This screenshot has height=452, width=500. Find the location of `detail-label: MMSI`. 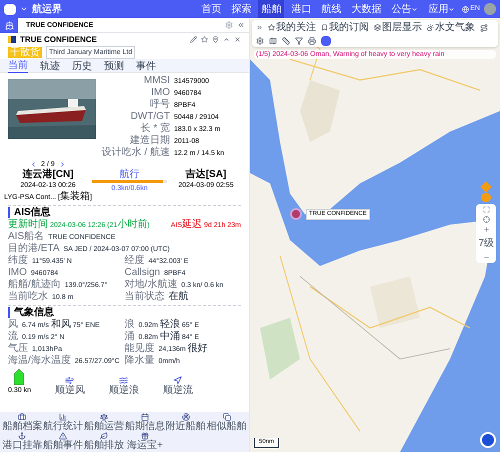

detail-label: MMSI is located at coordinates (156, 80).